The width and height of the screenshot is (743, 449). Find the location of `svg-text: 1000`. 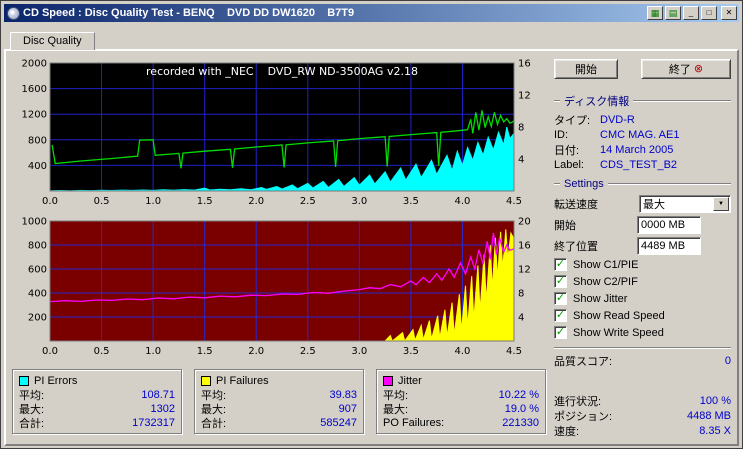

svg-text: 1000 is located at coordinates (34, 222).